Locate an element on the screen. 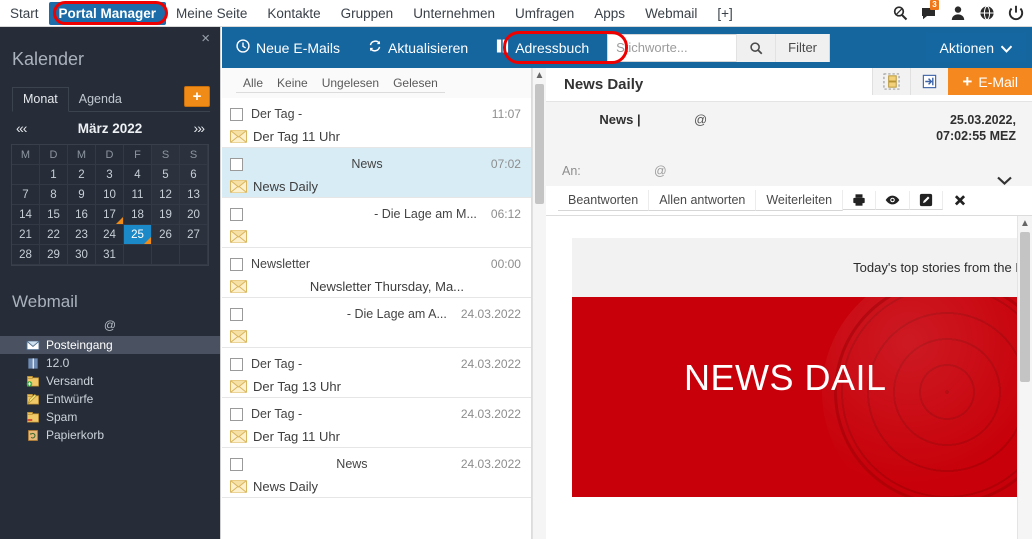  folder-item-versandt: Versandt is located at coordinates (110, 381).